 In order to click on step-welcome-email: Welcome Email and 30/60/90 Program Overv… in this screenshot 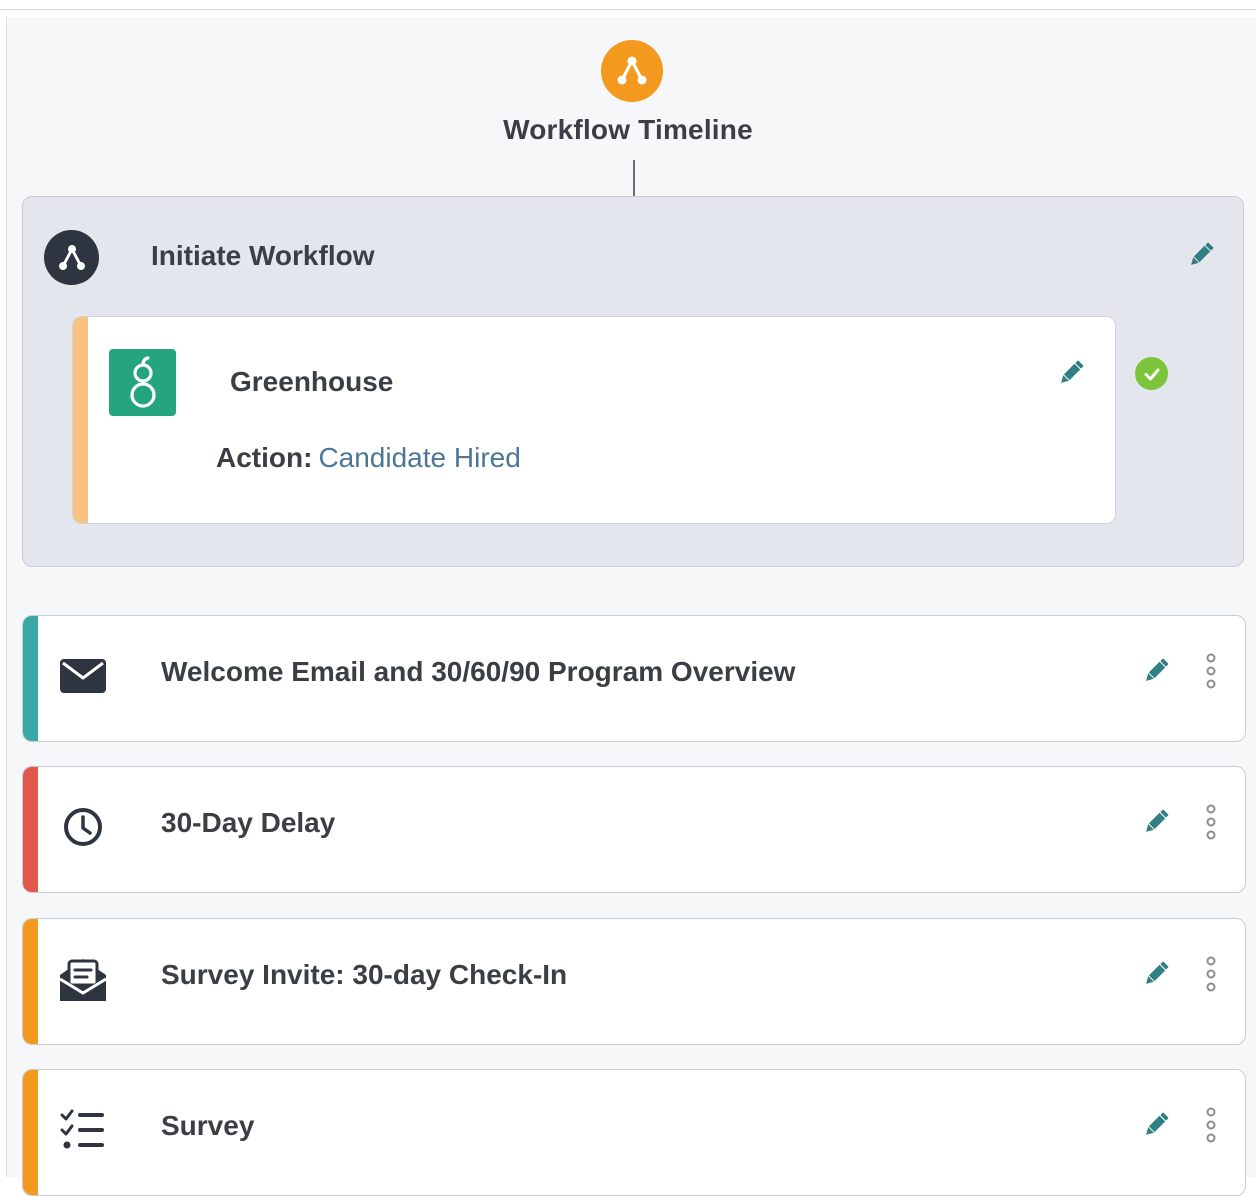, I will do `click(634, 678)`.